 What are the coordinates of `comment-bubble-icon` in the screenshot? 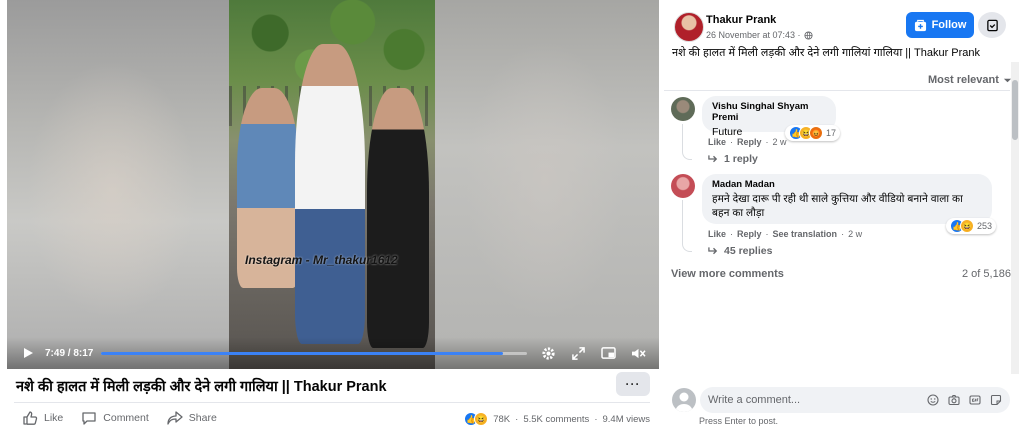 It's located at (89, 418).